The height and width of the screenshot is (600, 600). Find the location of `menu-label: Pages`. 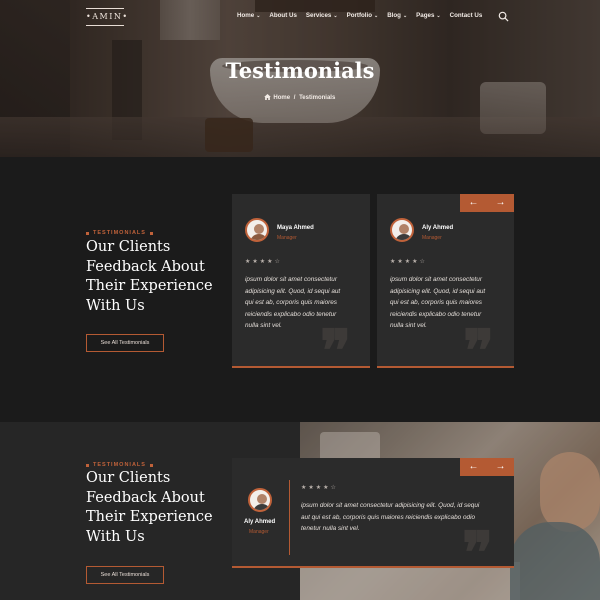

menu-label: Pages is located at coordinates (425, 15).